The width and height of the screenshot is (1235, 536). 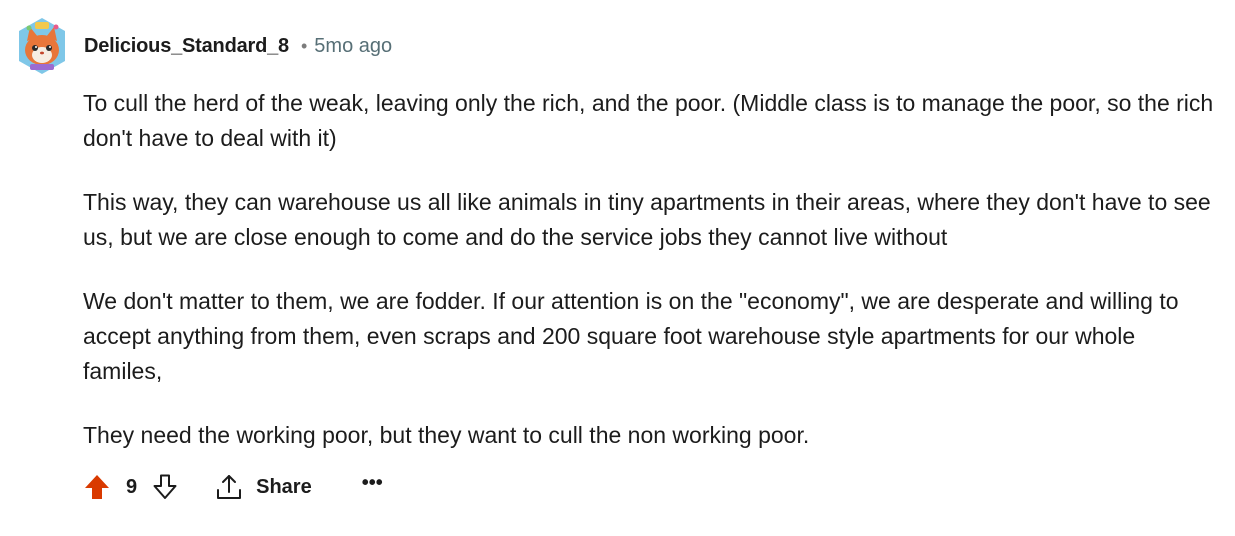 I want to click on downvote-button, so click(x=165, y=487).